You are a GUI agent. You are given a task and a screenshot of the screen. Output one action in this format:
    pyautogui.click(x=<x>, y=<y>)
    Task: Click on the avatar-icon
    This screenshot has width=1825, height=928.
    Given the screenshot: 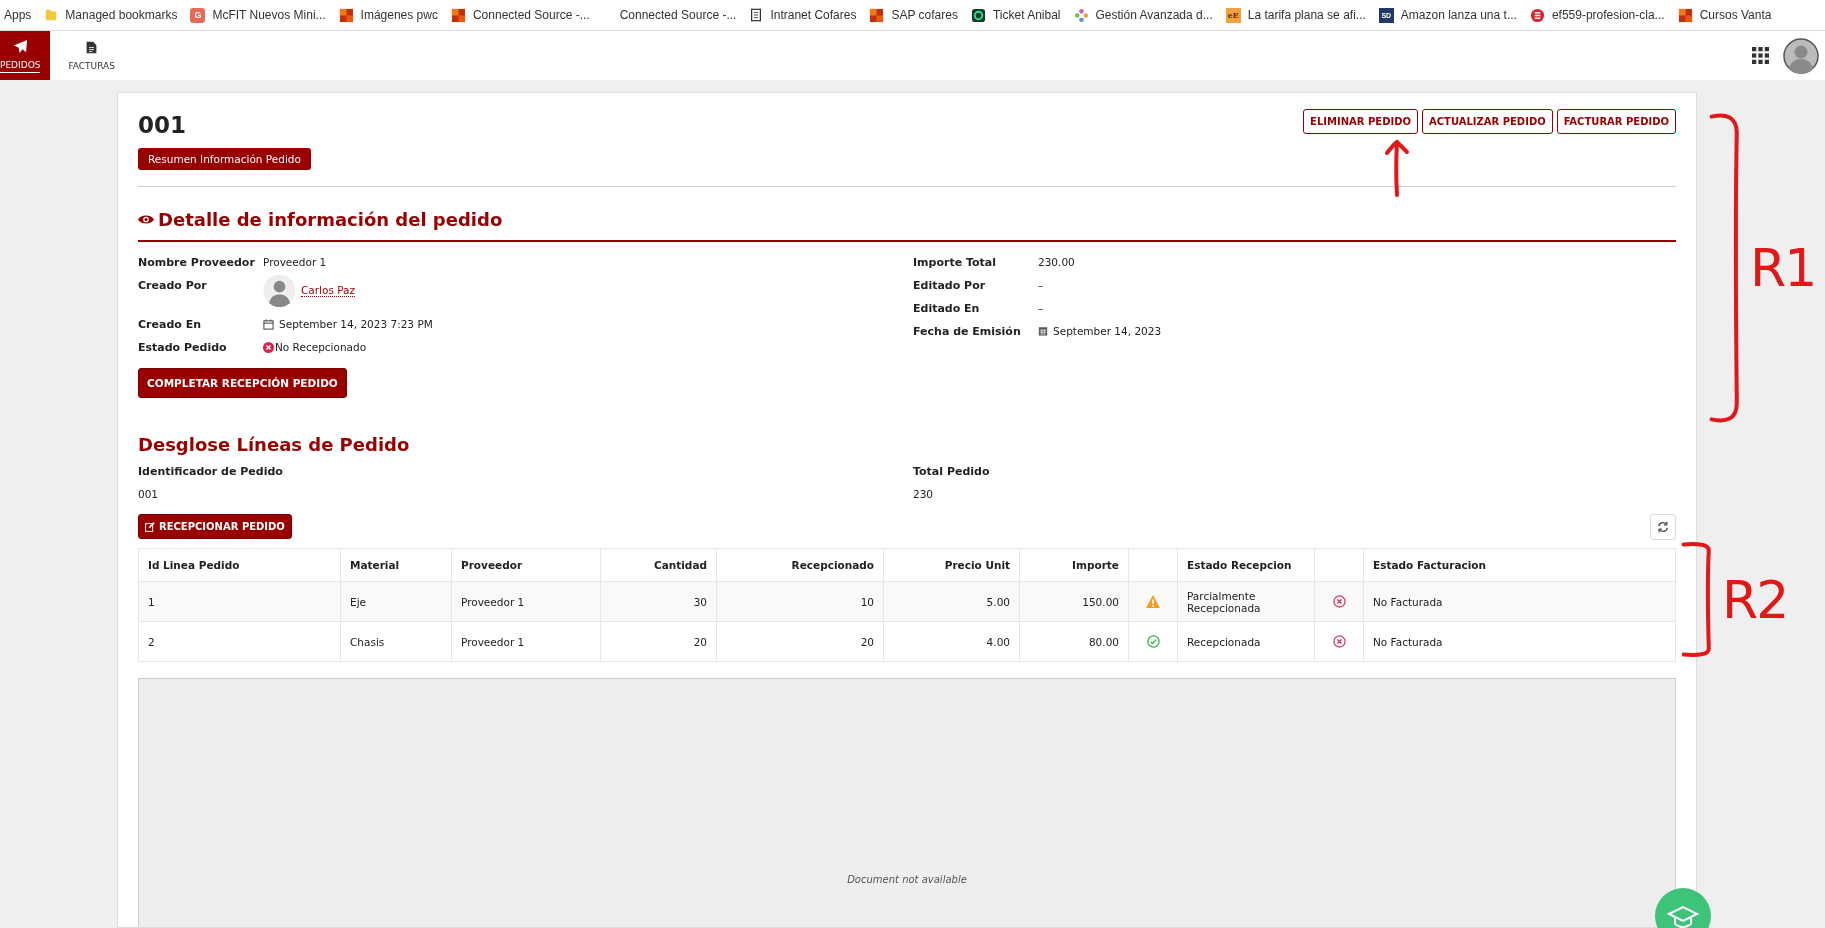 What is the action you would take?
    pyautogui.click(x=279, y=290)
    